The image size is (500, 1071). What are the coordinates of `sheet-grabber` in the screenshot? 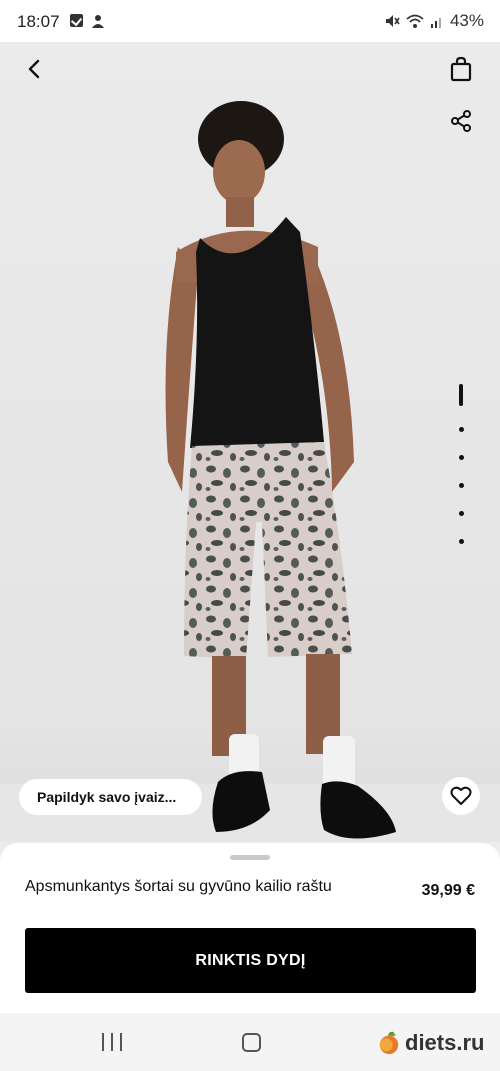 It's located at (250, 857).